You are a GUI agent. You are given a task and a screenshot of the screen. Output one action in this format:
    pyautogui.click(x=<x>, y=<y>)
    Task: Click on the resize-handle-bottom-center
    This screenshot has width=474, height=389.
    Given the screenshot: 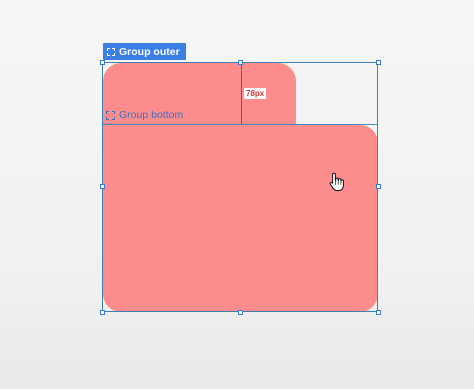 What is the action you would take?
    pyautogui.click(x=240, y=312)
    